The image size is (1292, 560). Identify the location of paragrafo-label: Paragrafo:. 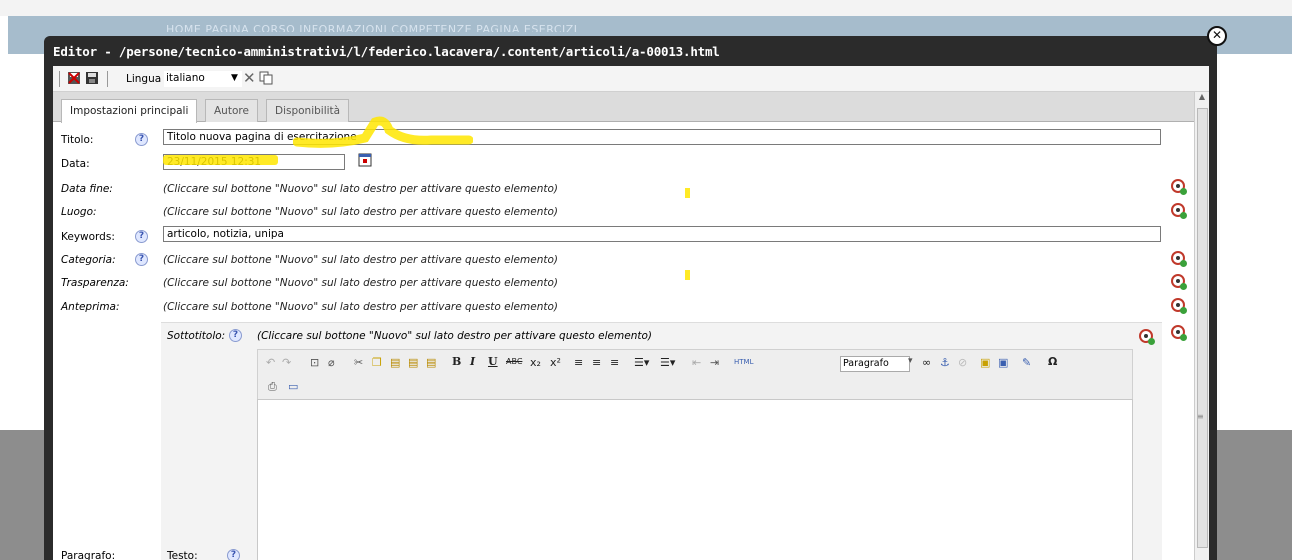
(88, 555).